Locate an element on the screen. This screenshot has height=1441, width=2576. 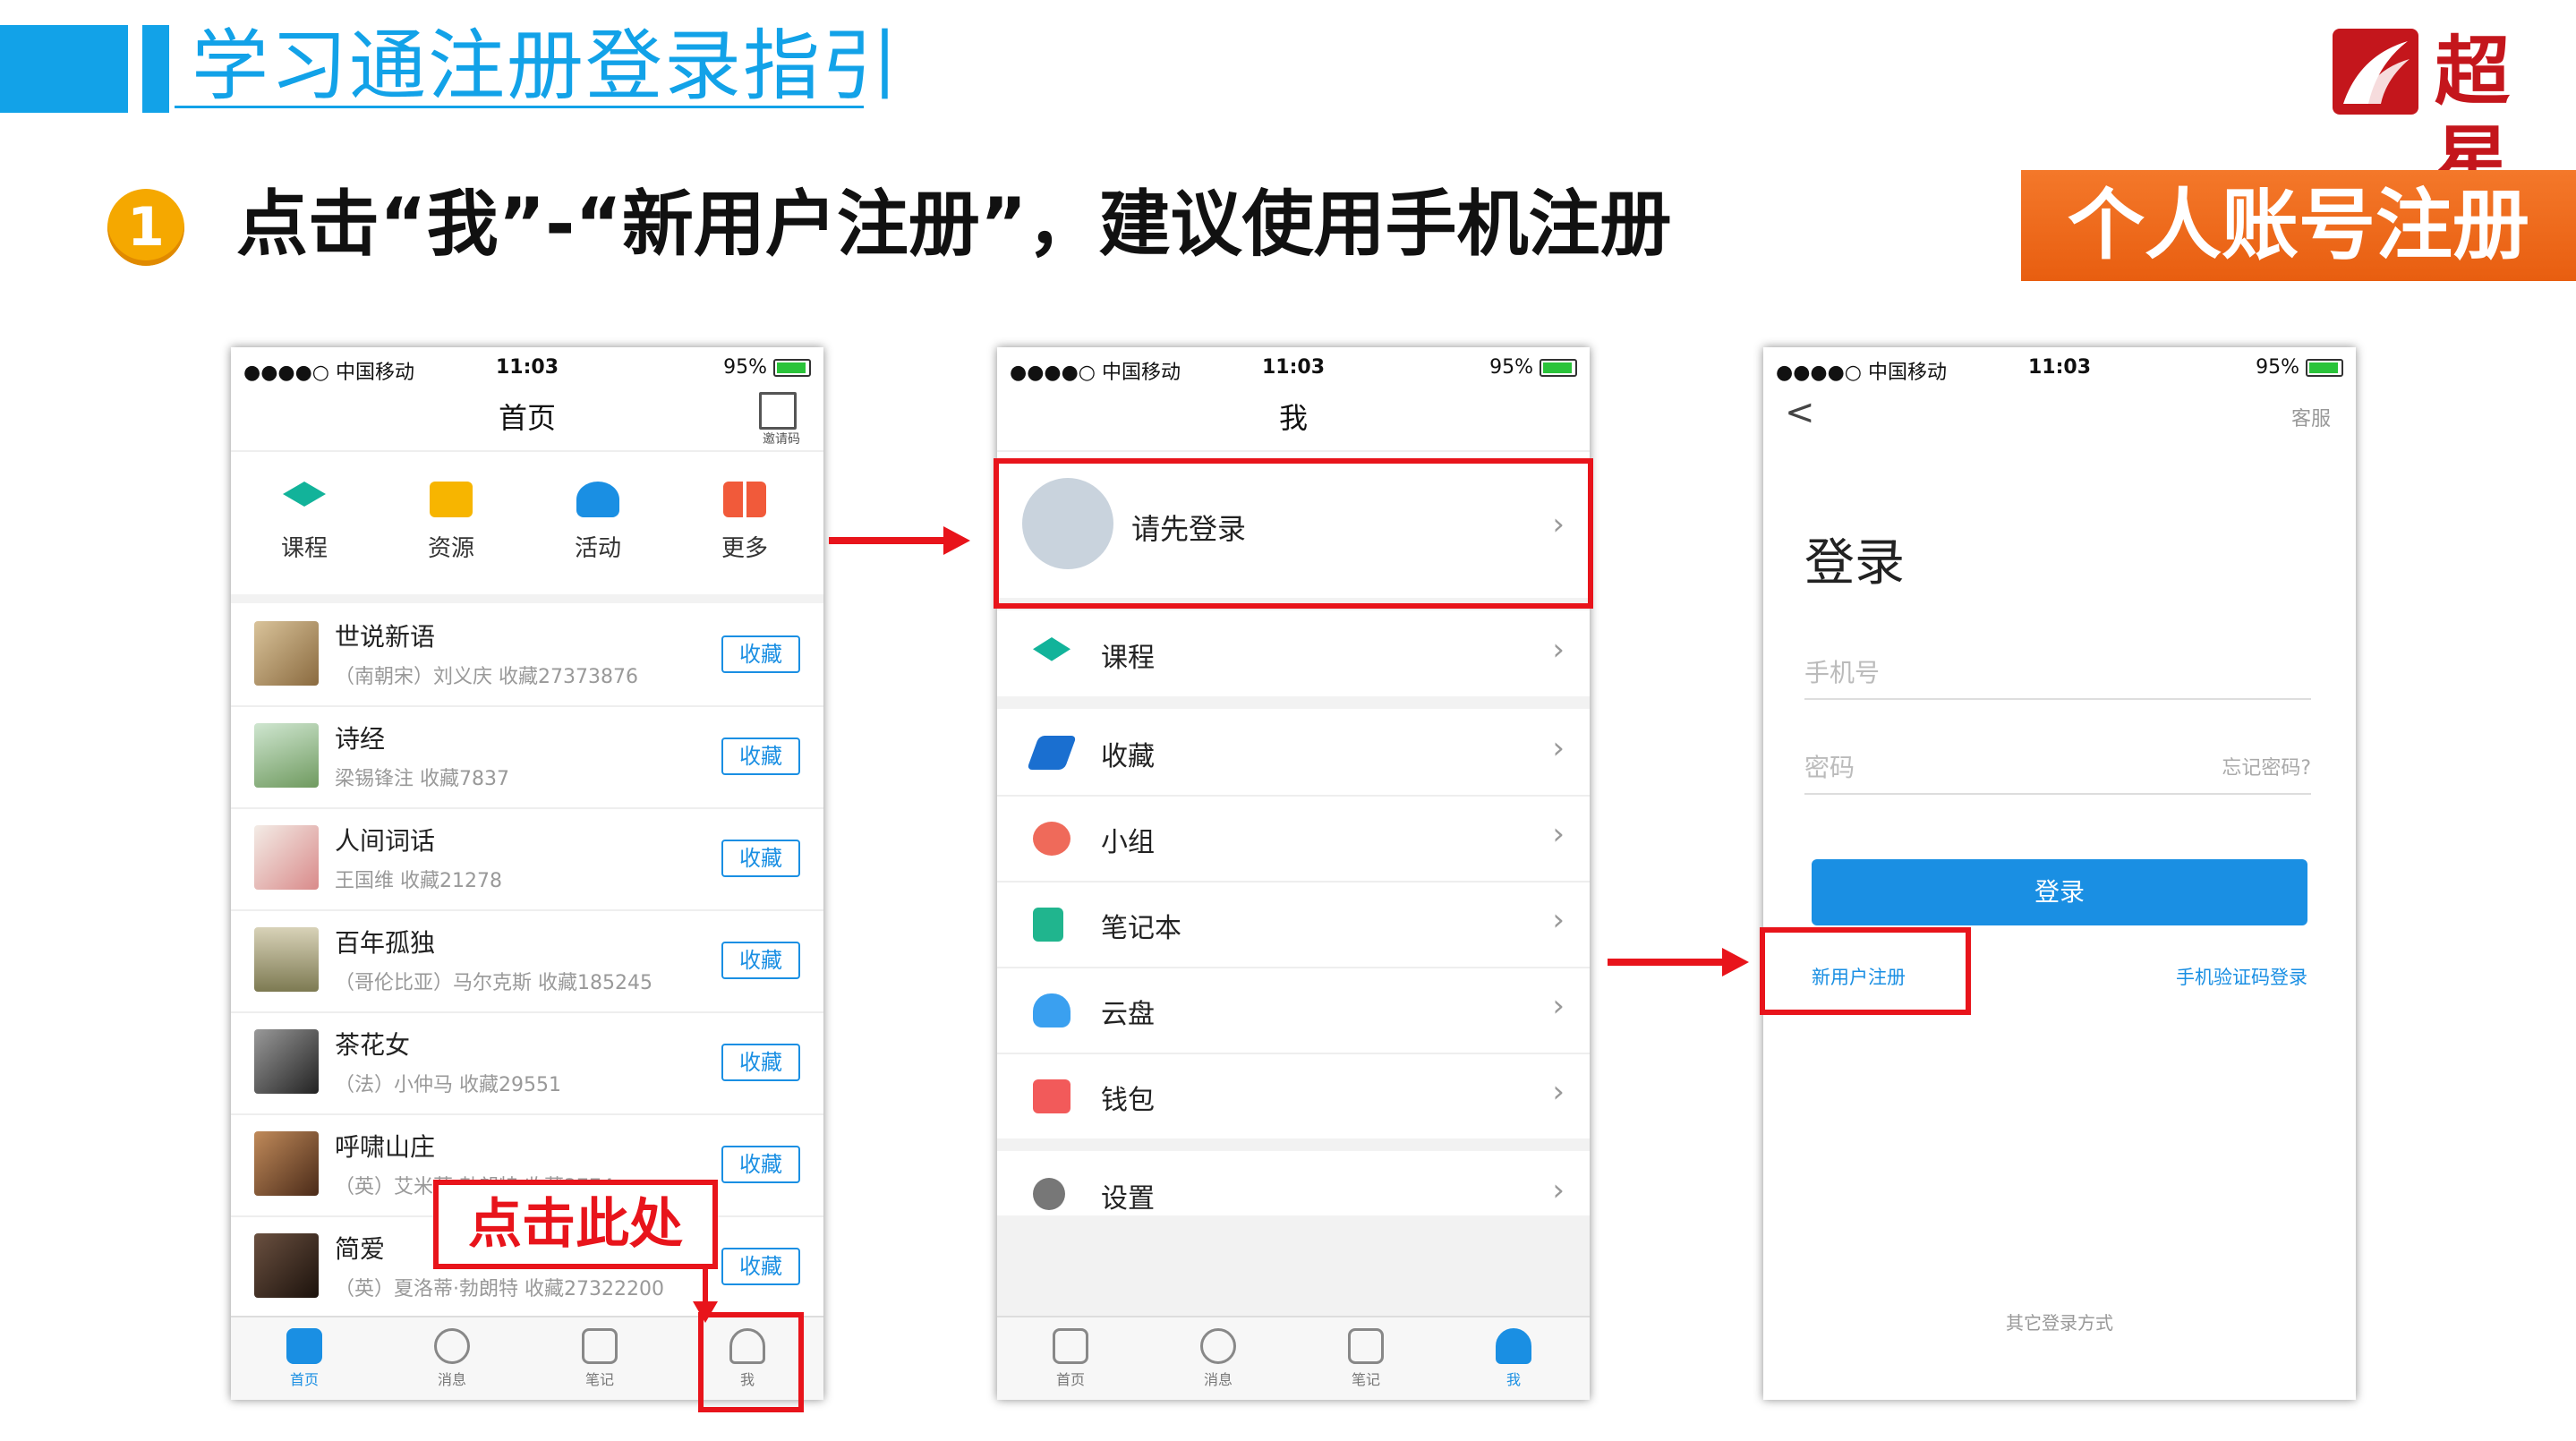
empty-area is located at coordinates (1293, 1269).